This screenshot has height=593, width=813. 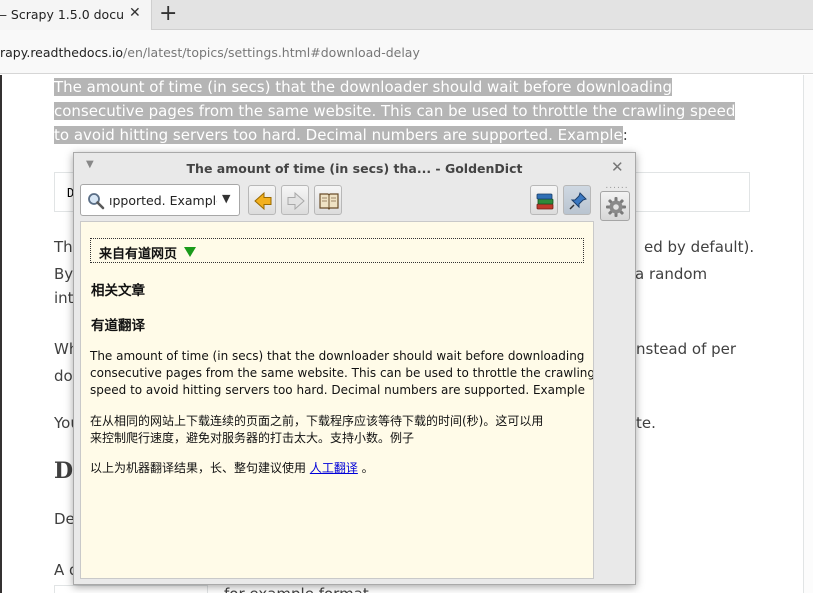 I want to click on tab-close-icon: ✕, so click(x=135, y=13).